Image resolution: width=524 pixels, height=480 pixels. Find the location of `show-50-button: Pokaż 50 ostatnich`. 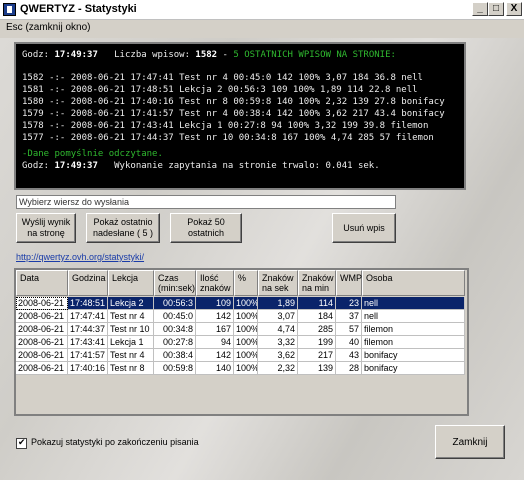

show-50-button: Pokaż 50 ostatnich is located at coordinates (206, 228).